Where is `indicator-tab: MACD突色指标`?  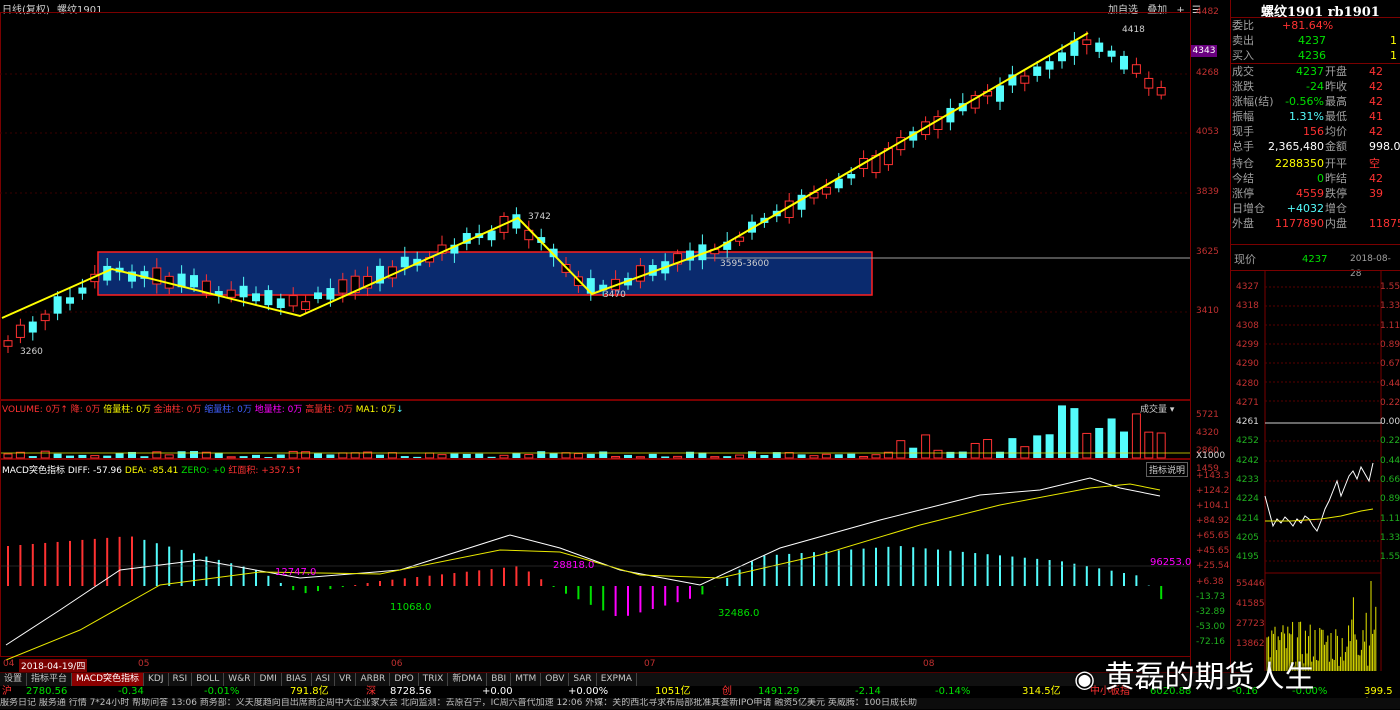
indicator-tab: MACD突色指标 is located at coordinates (108, 679).